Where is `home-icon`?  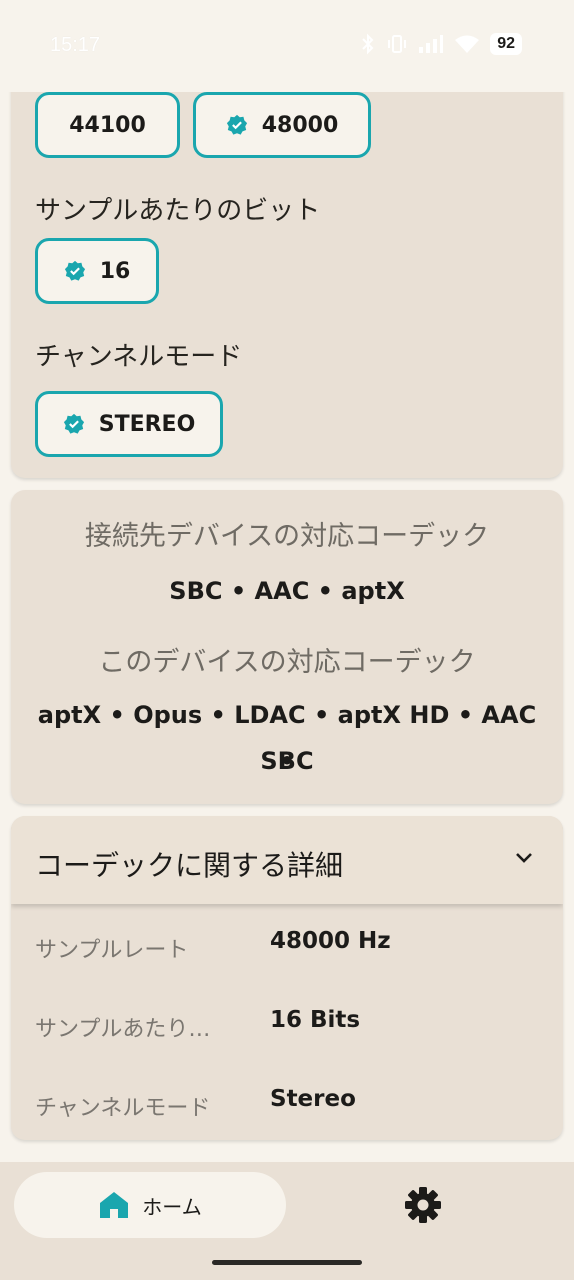 home-icon is located at coordinates (114, 1205).